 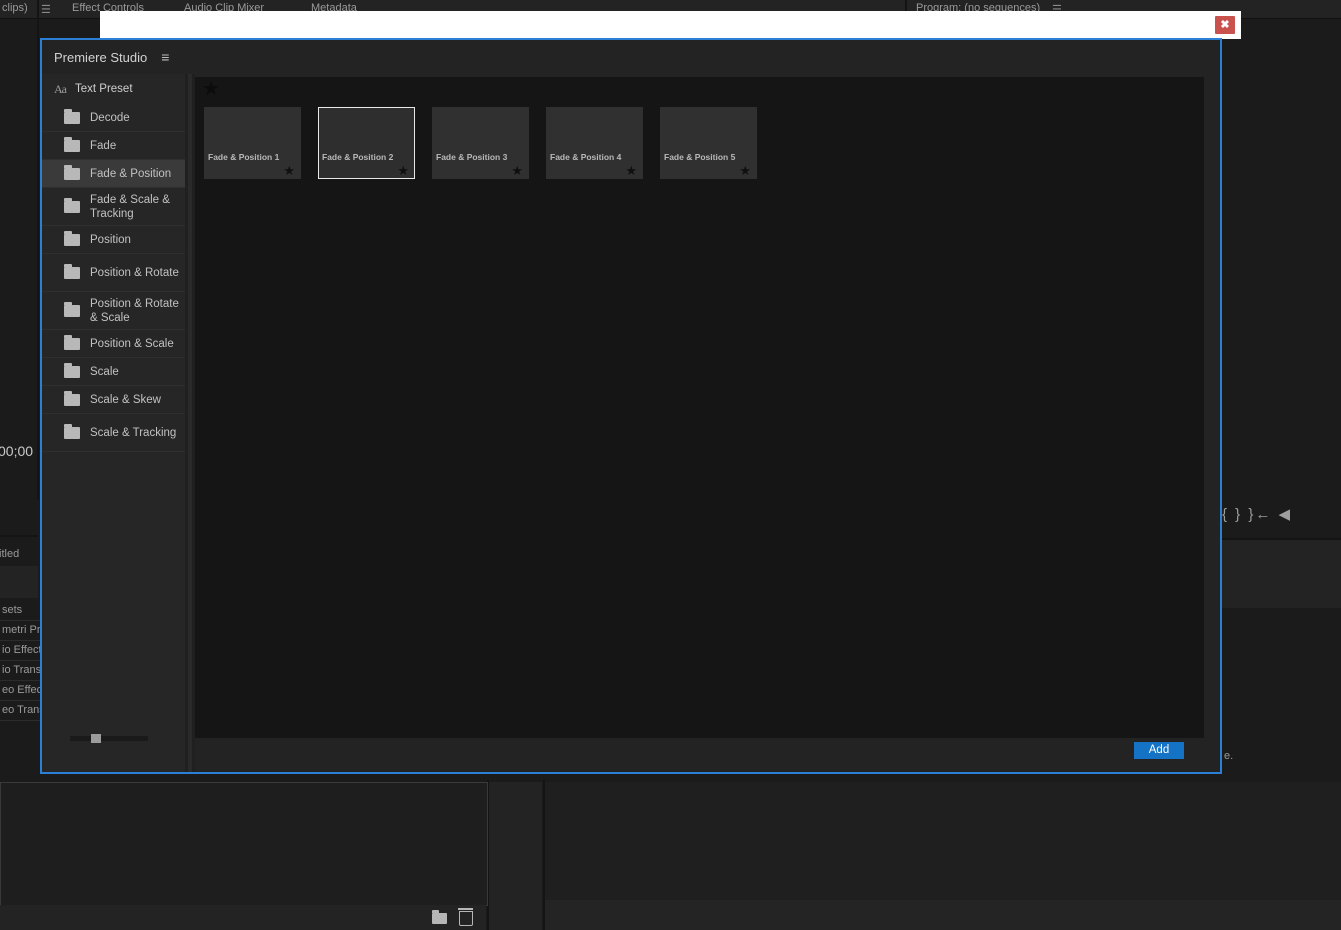 What do you see at coordinates (23, 631) in the screenshot?
I see `background-effects-row-1: metri Pre` at bounding box center [23, 631].